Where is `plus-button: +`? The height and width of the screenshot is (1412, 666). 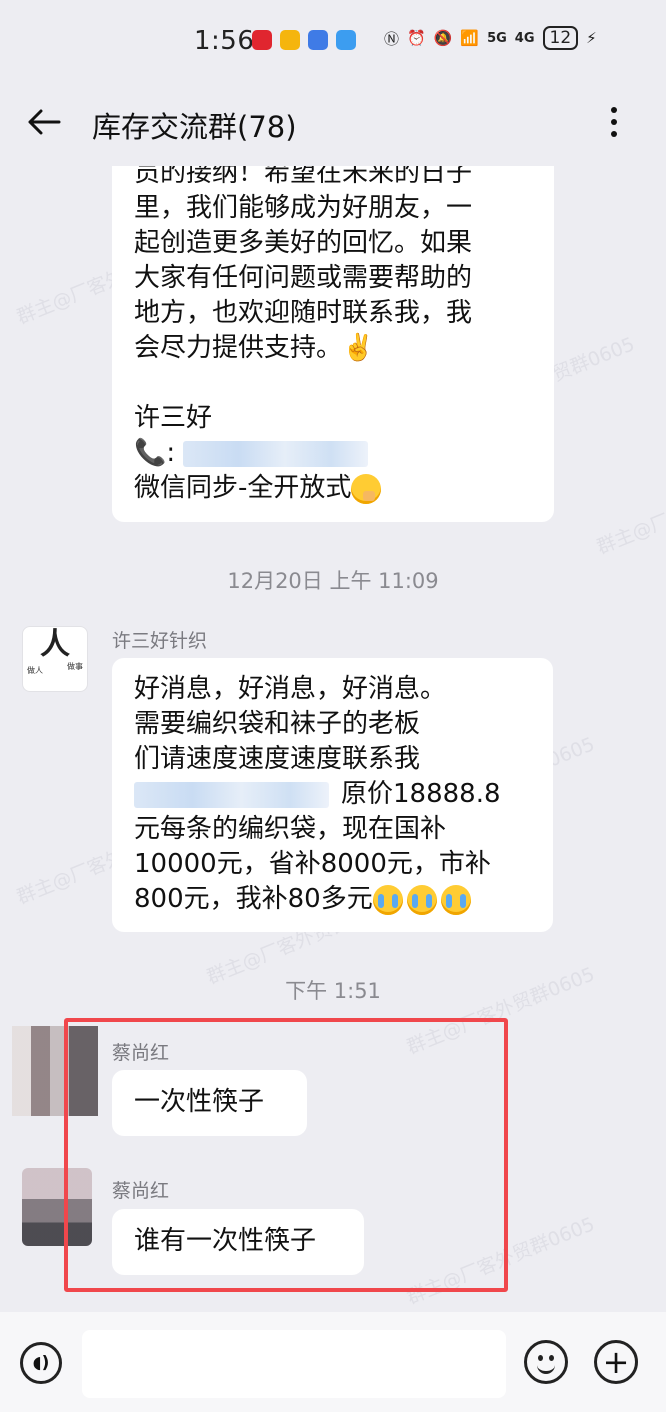
plus-button: + is located at coordinates (616, 1362).